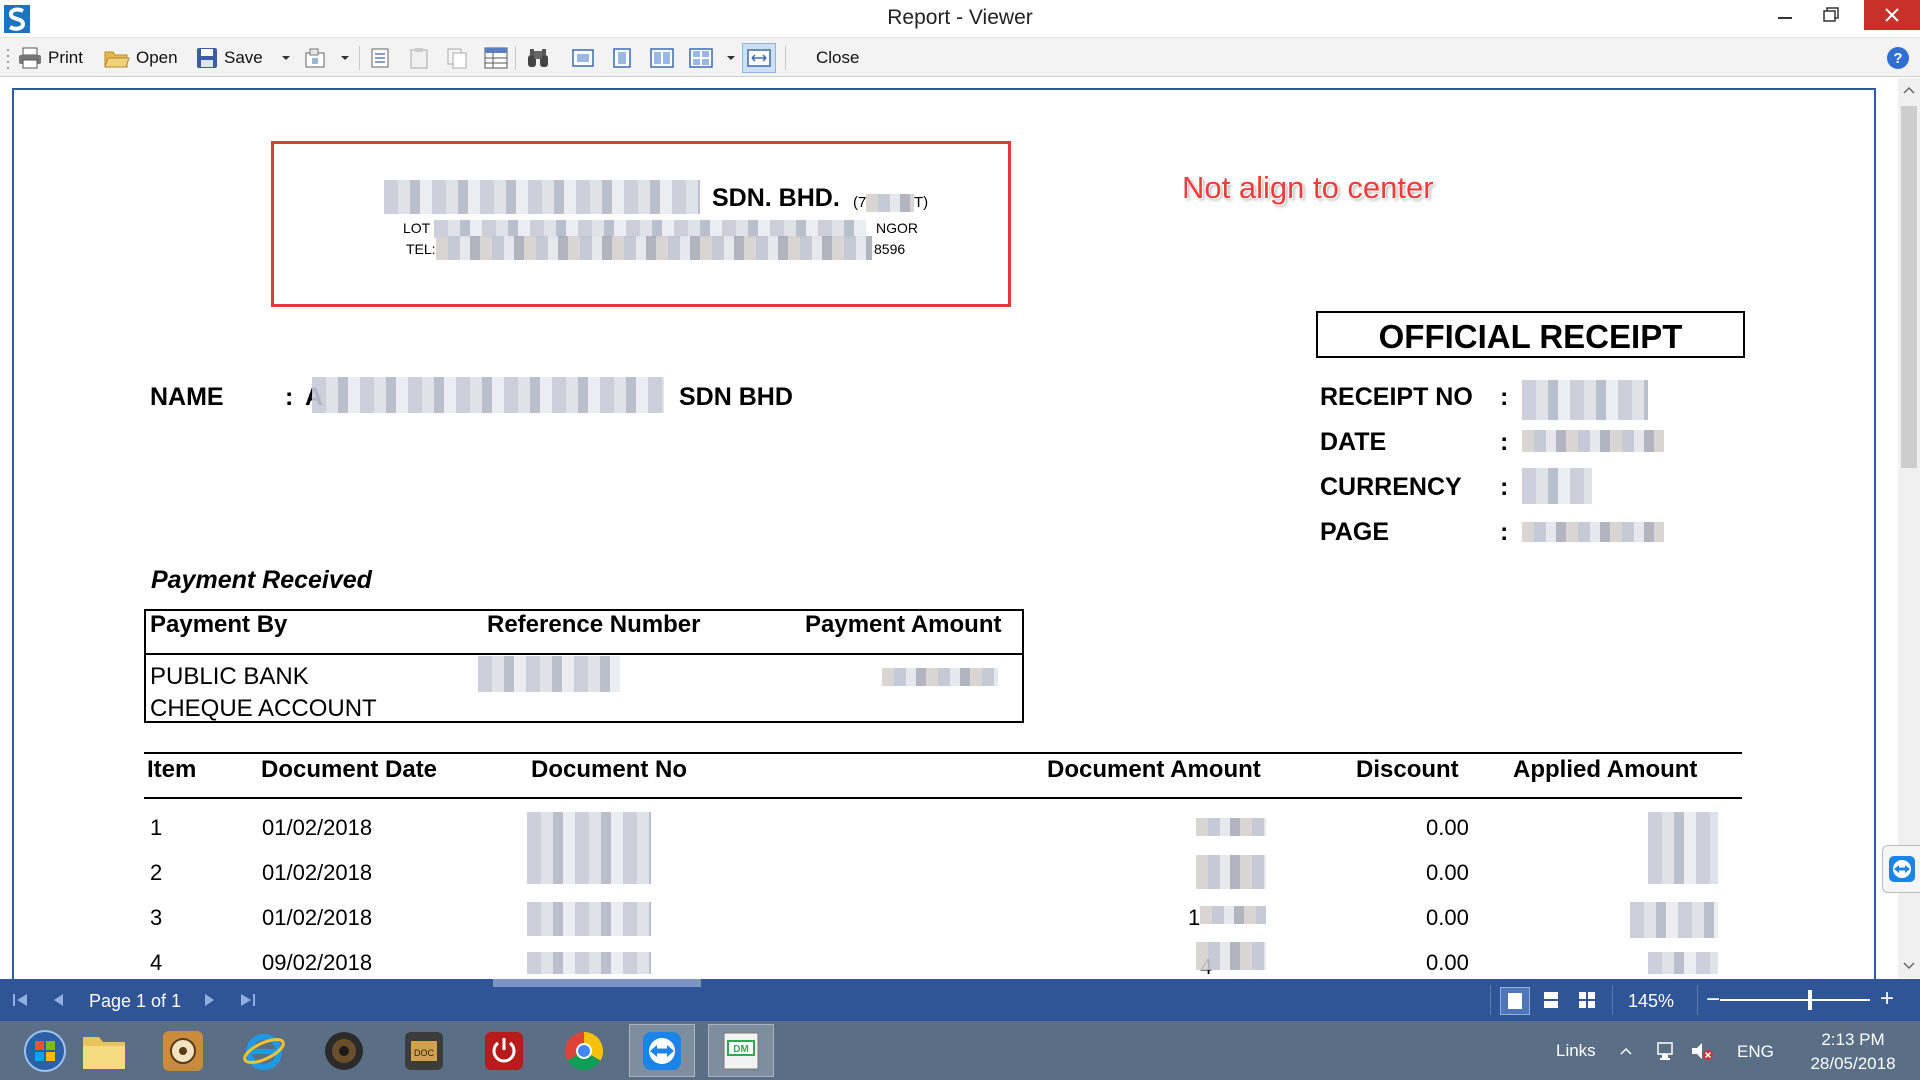 The width and height of the screenshot is (1920, 1080). I want to click on print-button: Print, so click(50, 58).